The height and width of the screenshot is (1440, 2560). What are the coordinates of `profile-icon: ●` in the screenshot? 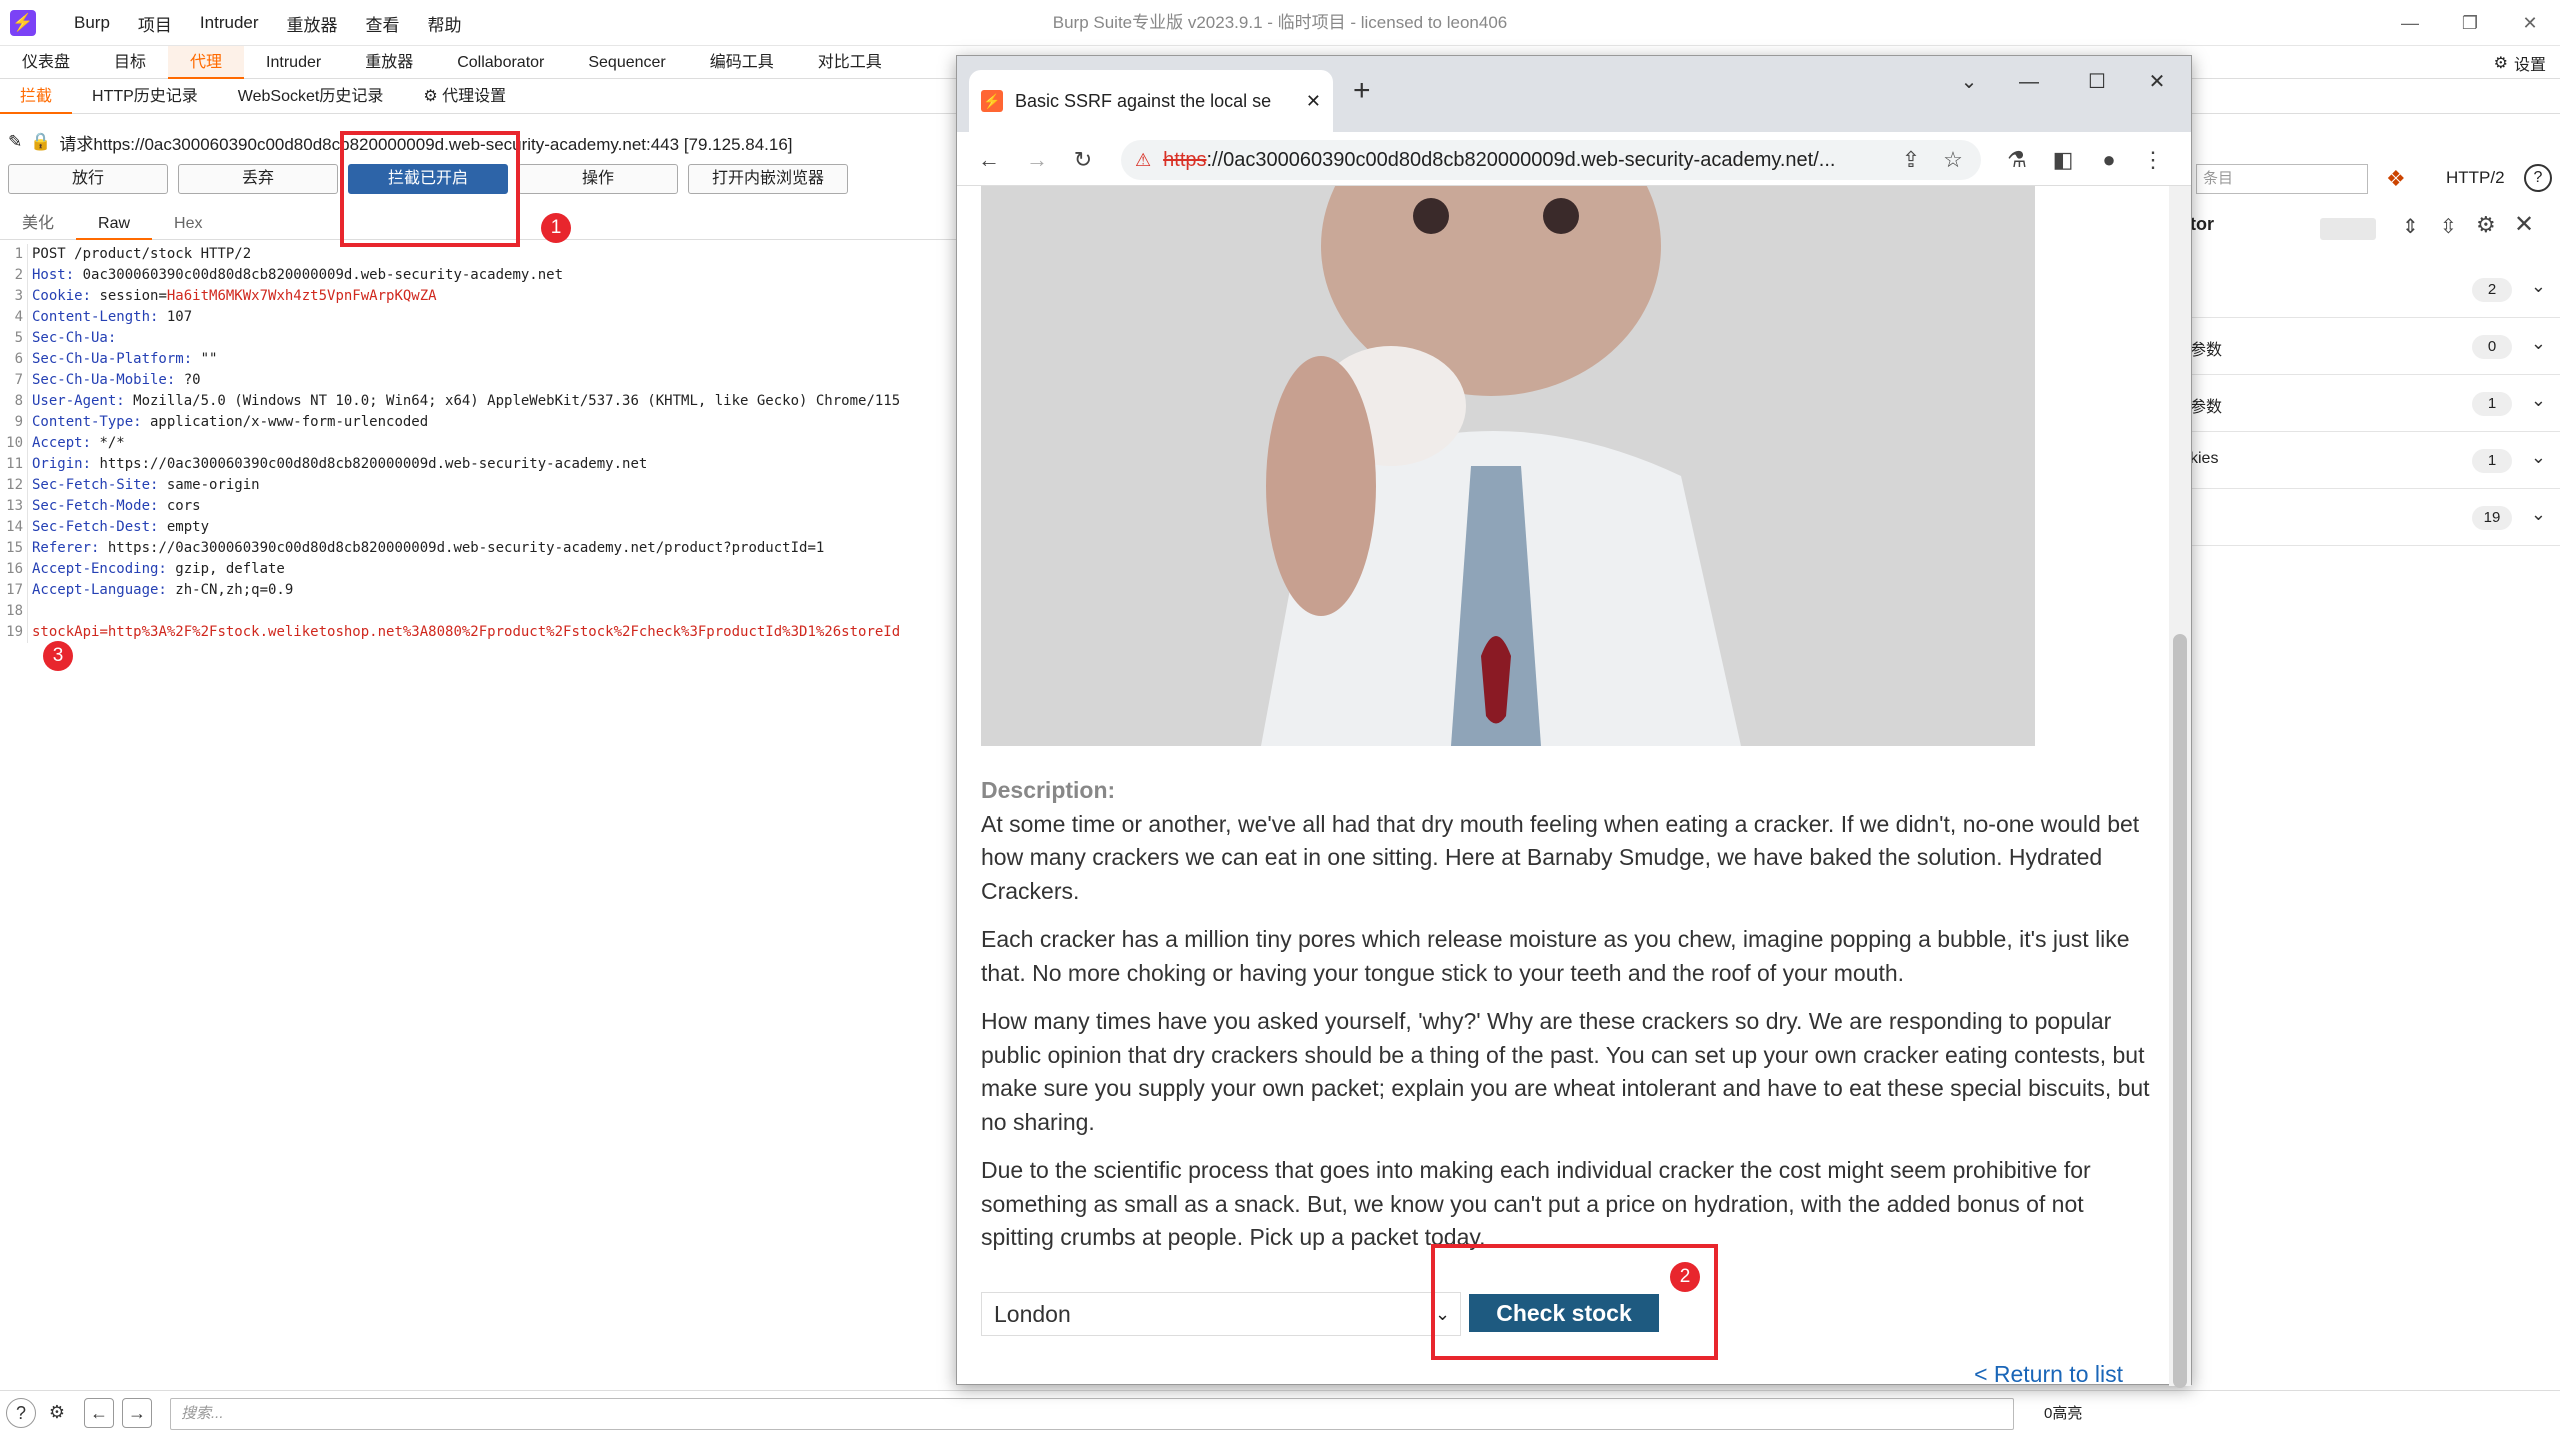 It's located at (2109, 160).